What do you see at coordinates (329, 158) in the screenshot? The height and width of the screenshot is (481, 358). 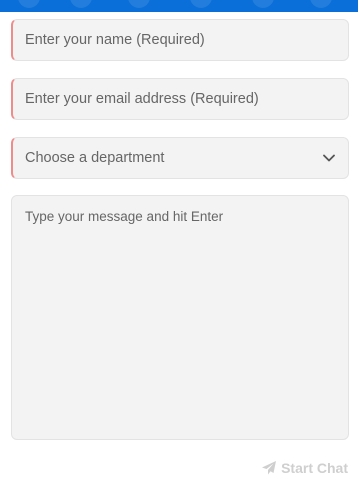 I see `chevron-down-icon` at bounding box center [329, 158].